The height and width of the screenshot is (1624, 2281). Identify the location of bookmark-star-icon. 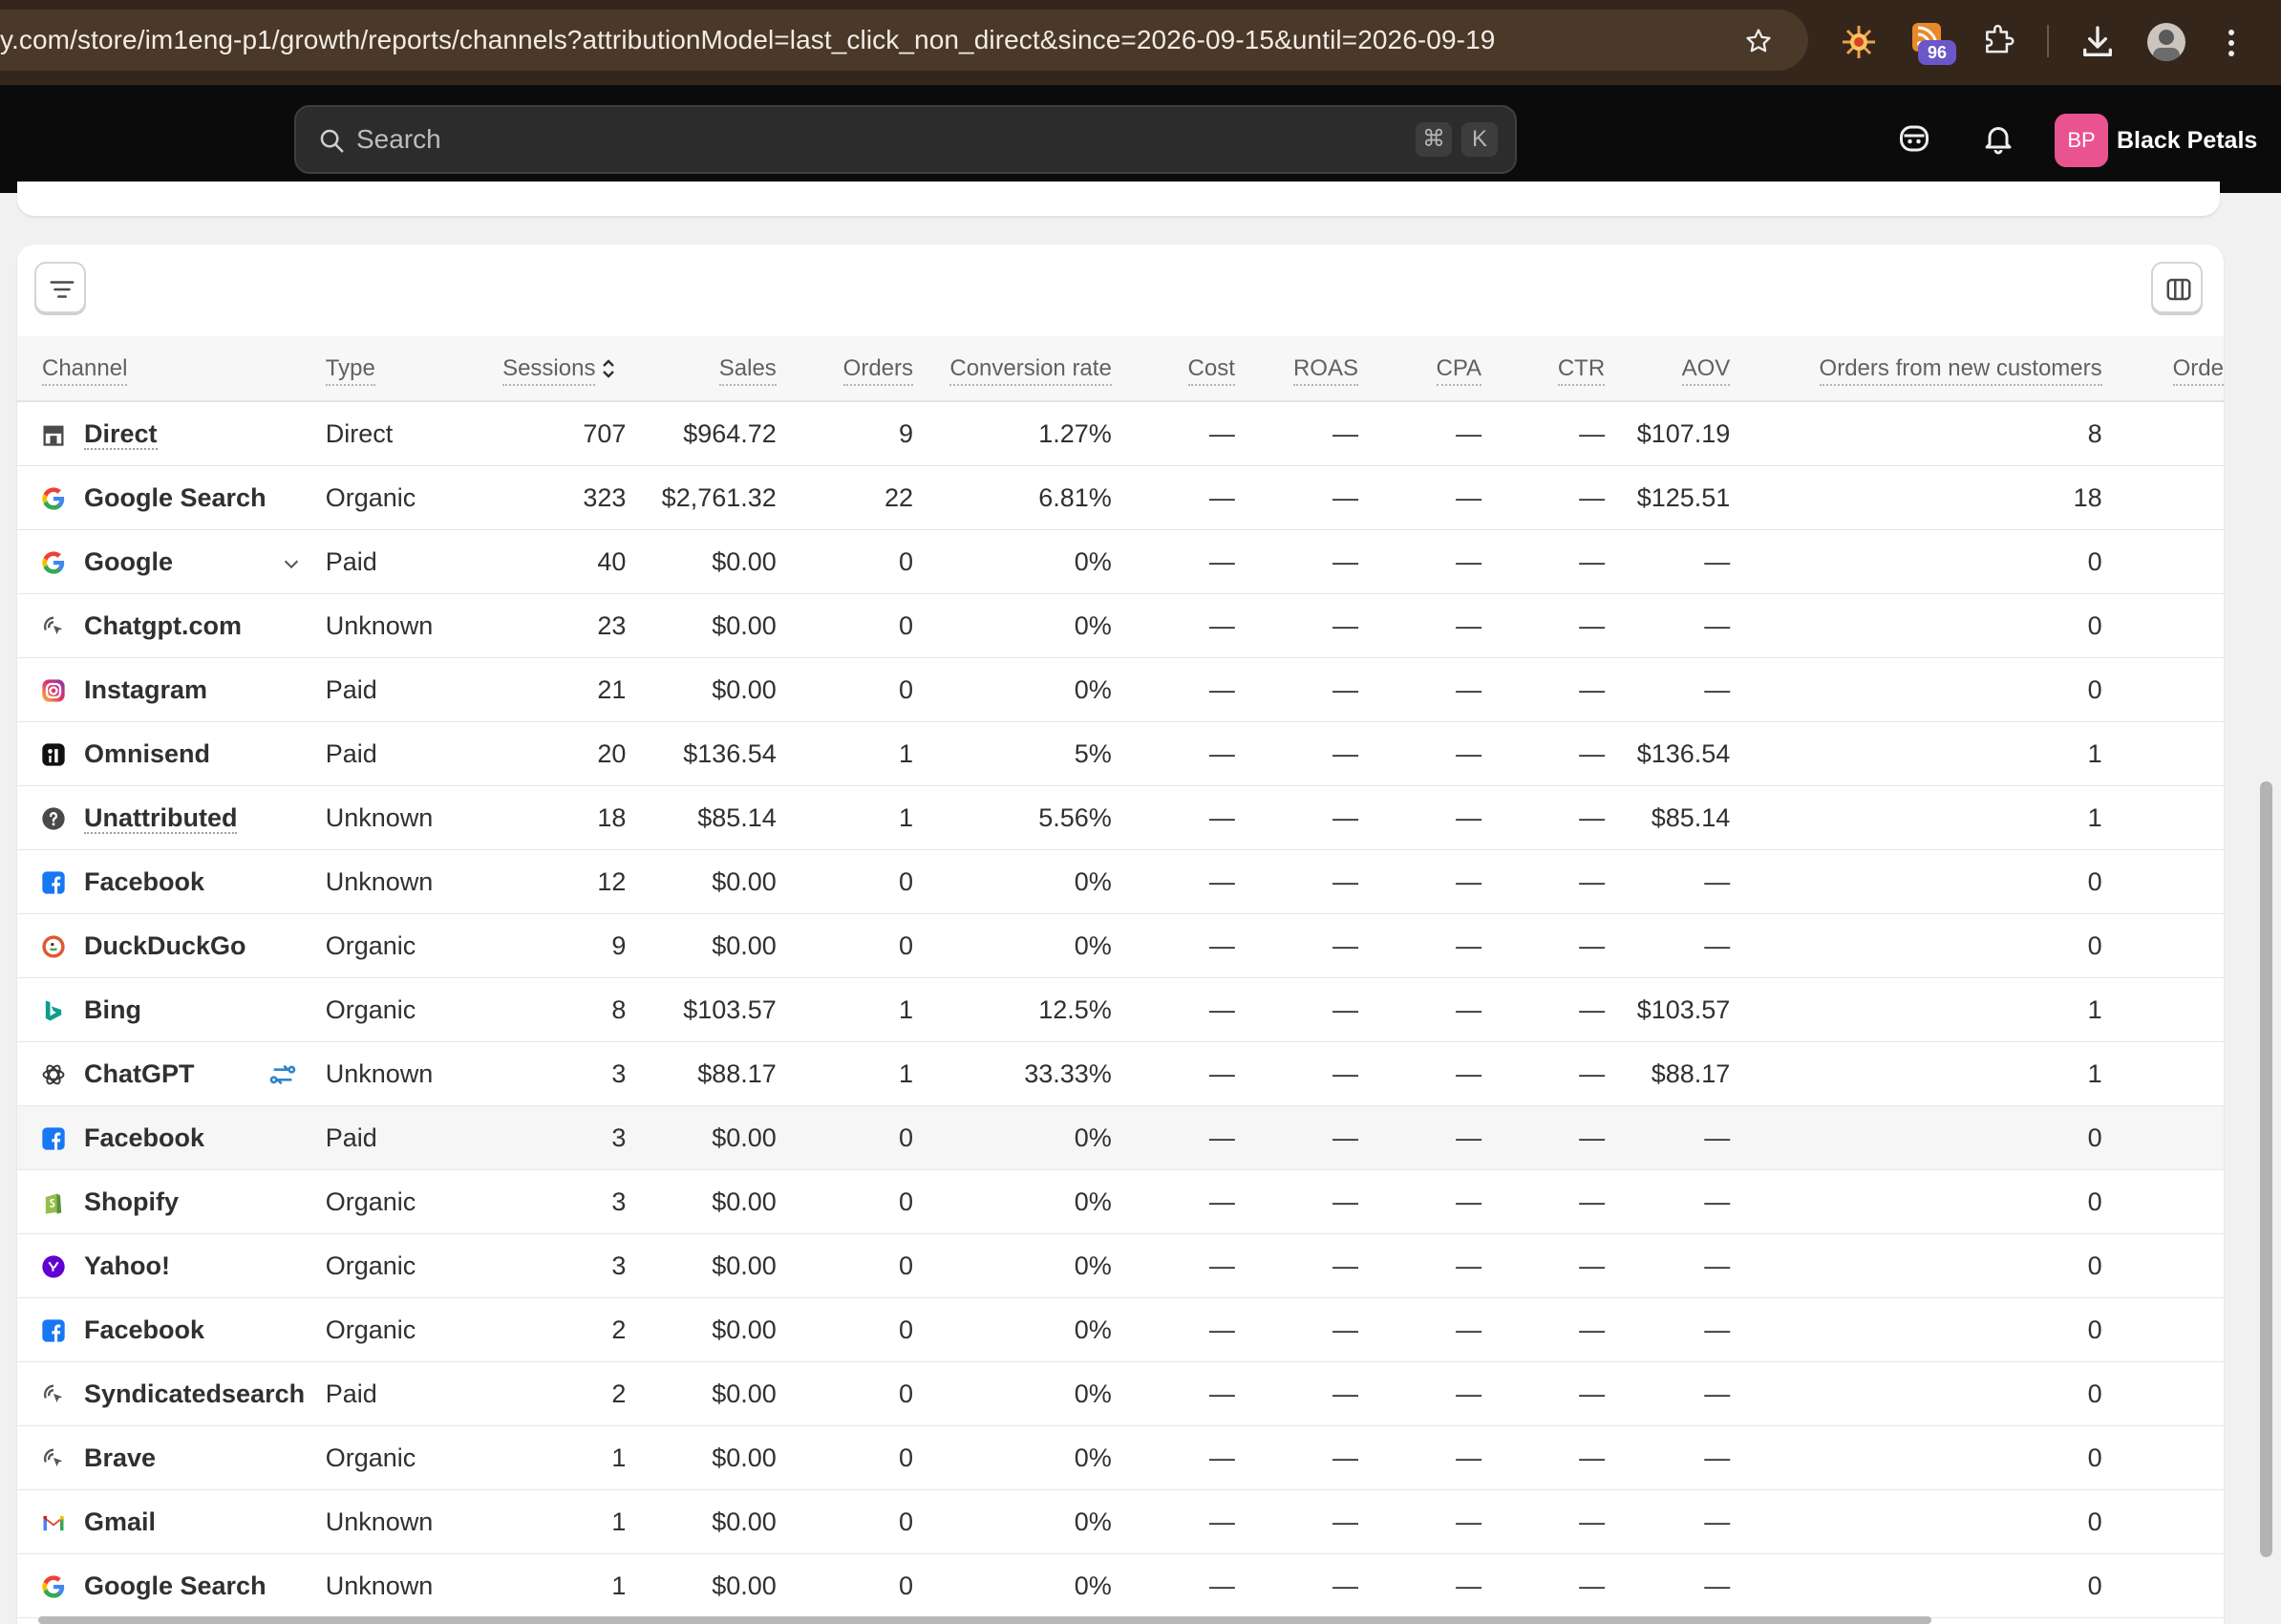
(1758, 41).